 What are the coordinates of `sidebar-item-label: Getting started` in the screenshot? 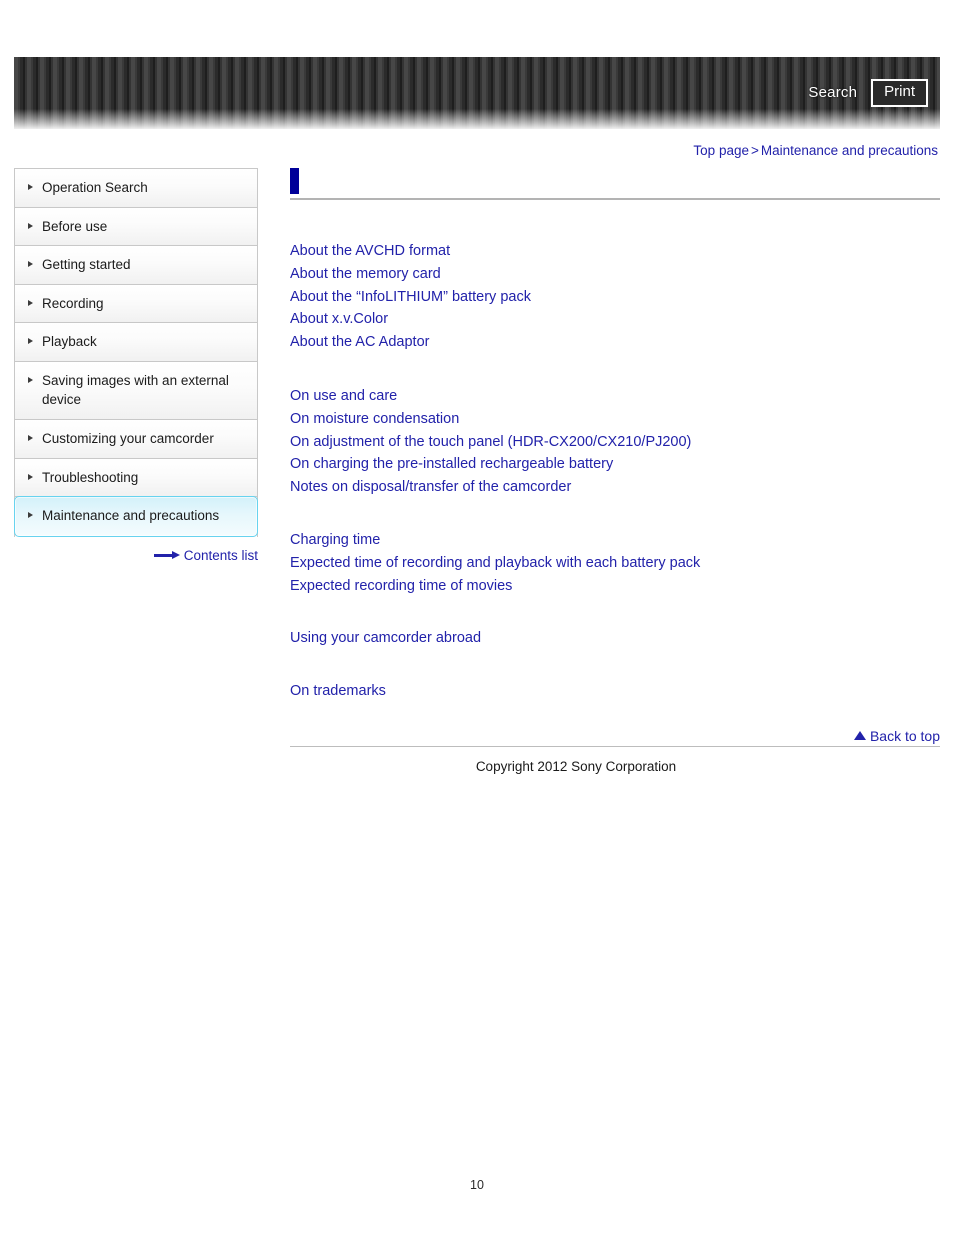 It's located at (86, 265).